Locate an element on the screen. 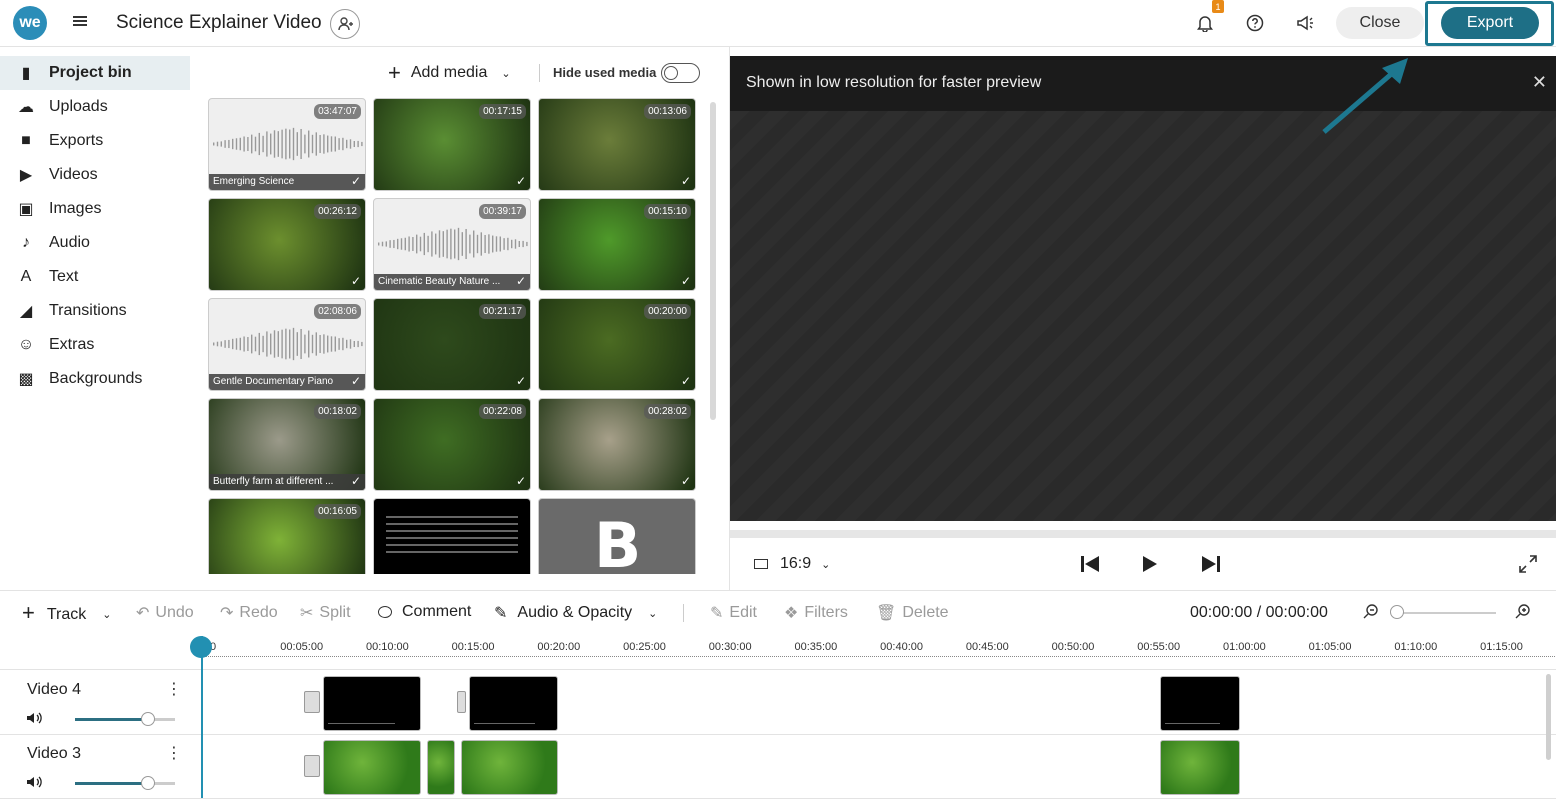 The height and width of the screenshot is (799, 1556). delete-button: 🗑 Delete is located at coordinates (912, 613).